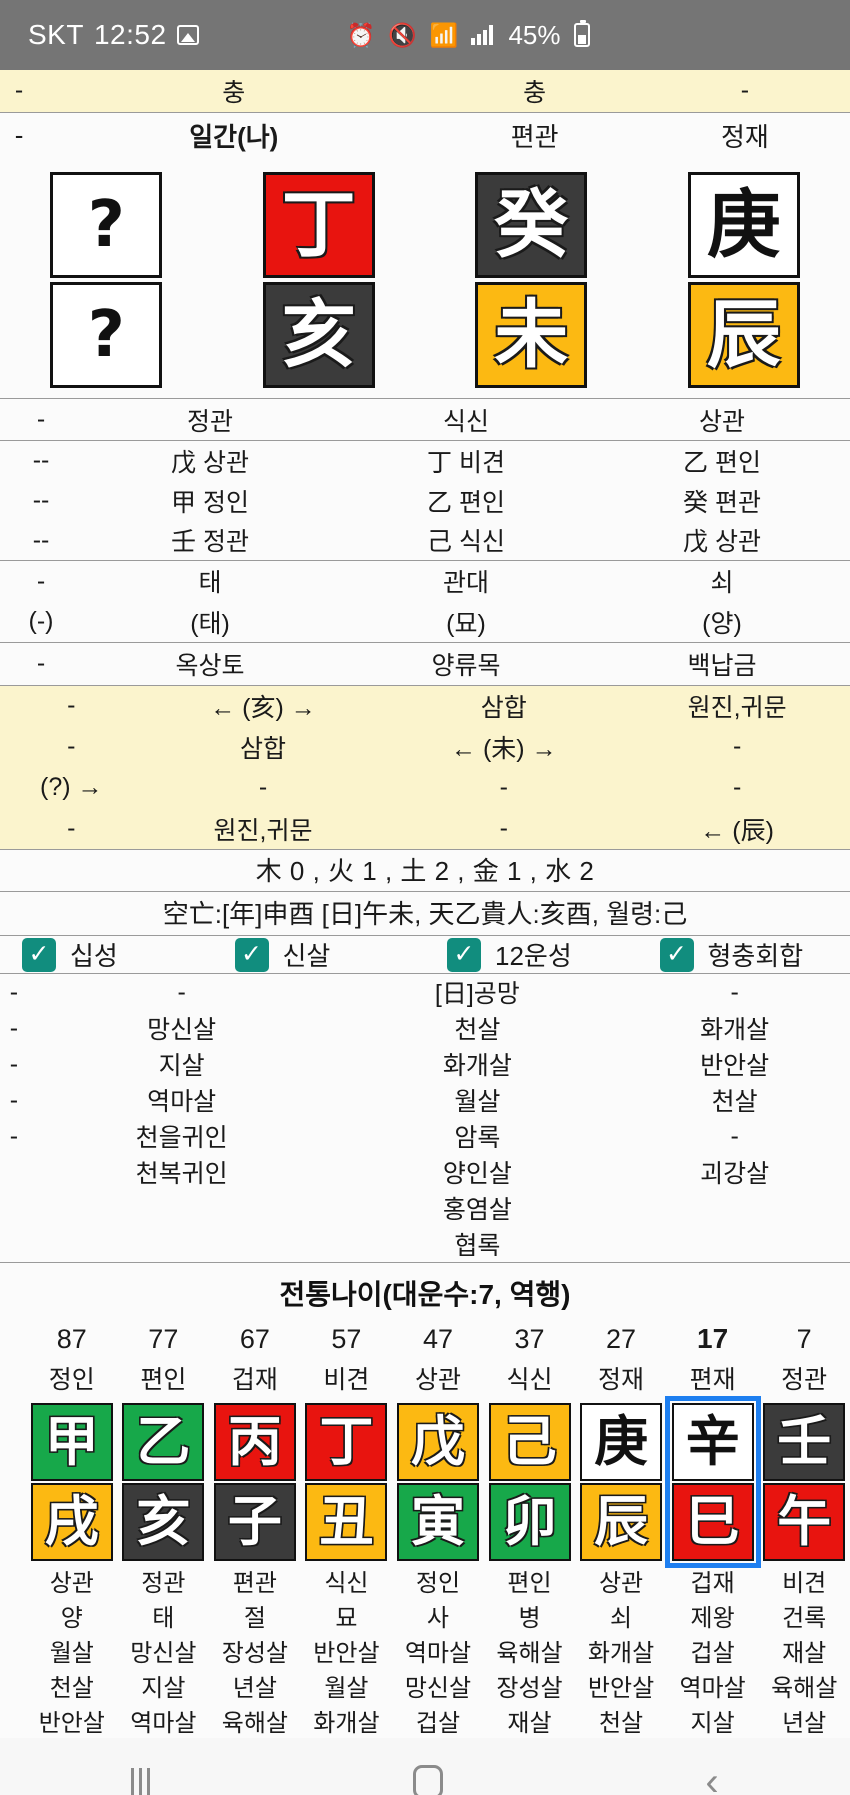  Describe the element at coordinates (529, 1522) in the screenshot. I see `daeun-branch-card: 卯` at that location.